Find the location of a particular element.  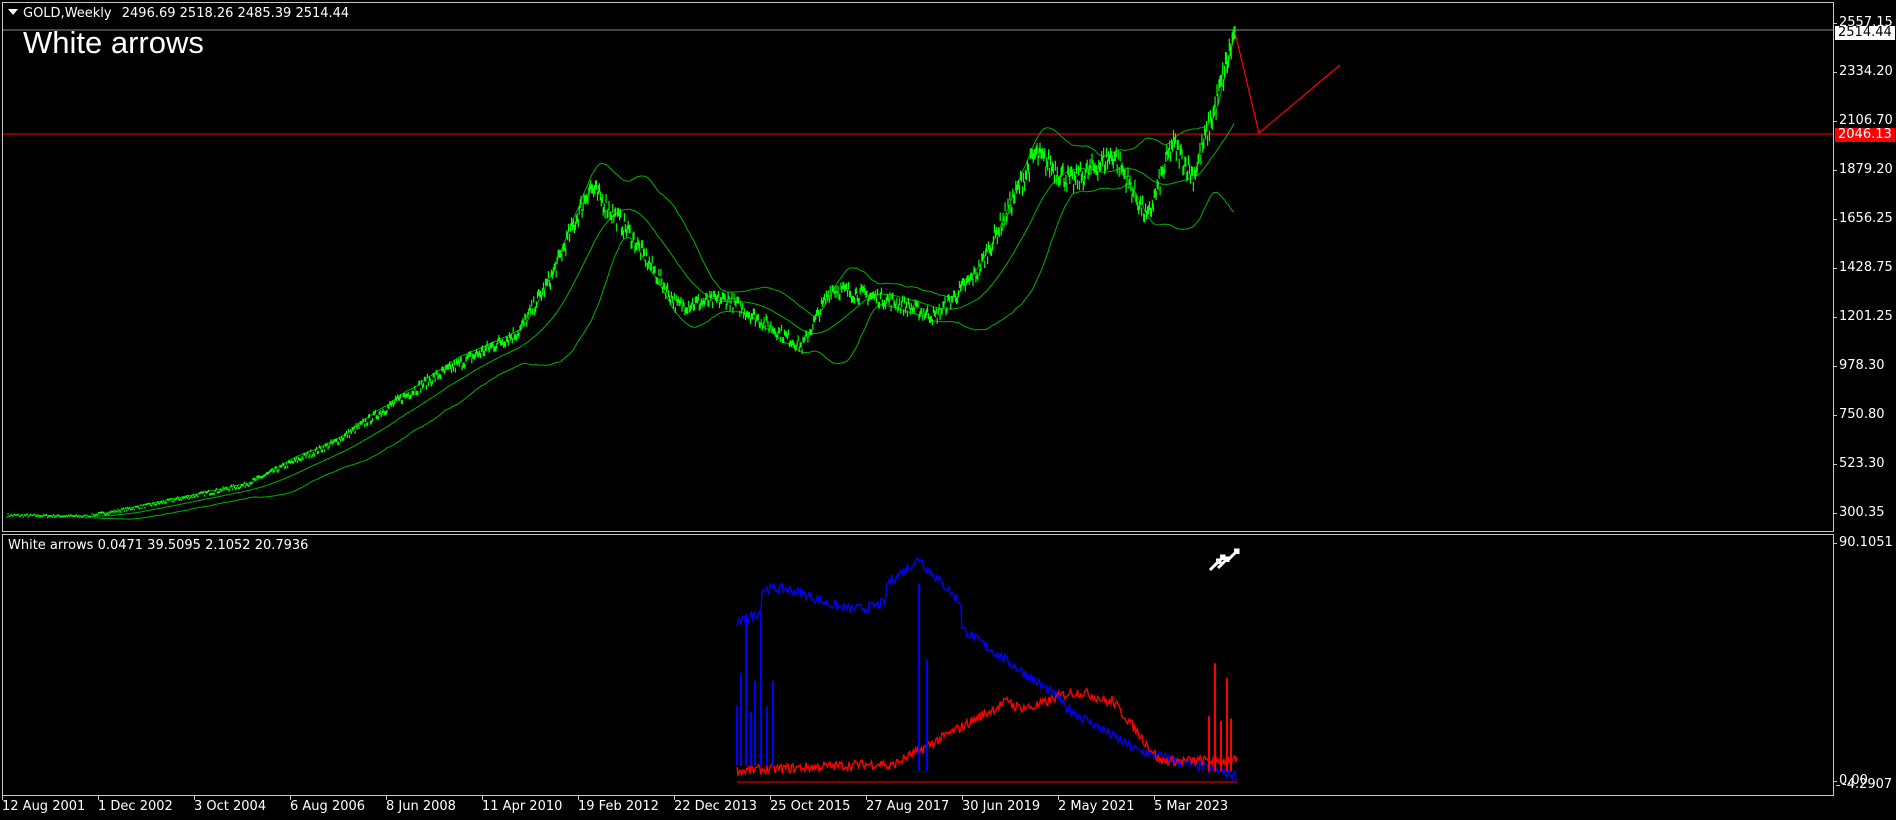

price-tick: 523.30 is located at coordinates (1859, 463).